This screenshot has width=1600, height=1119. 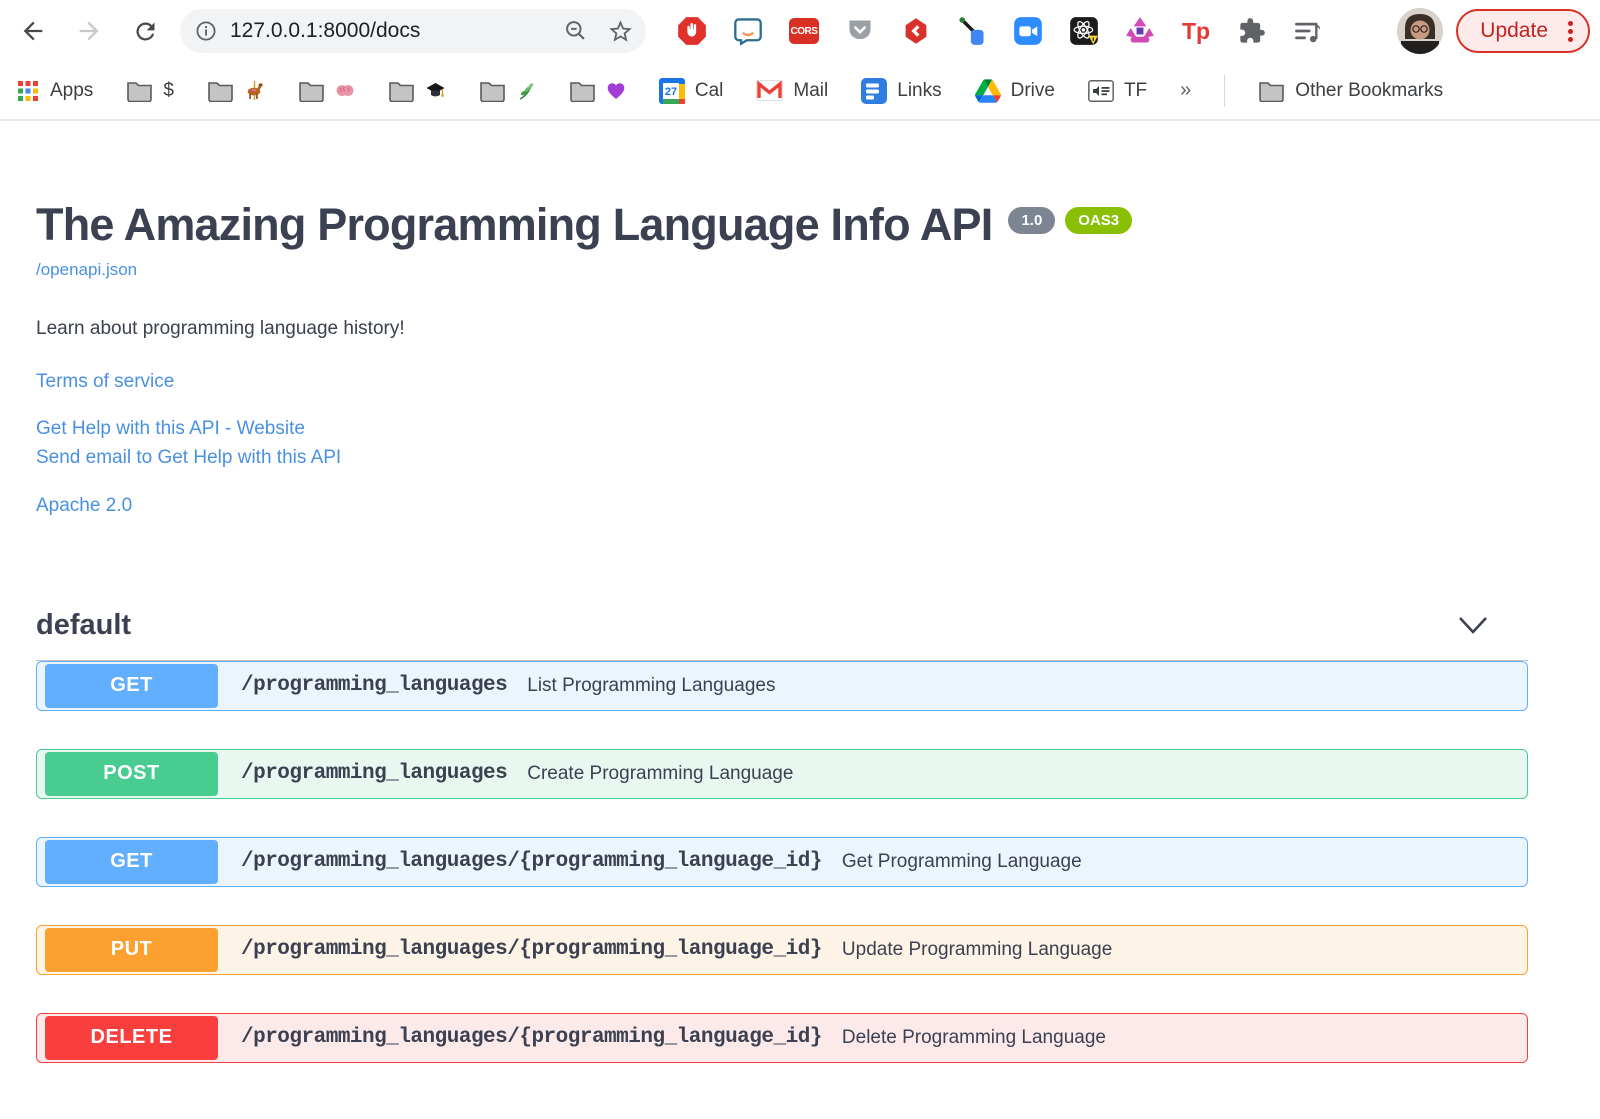 I want to click on reload-button, so click(x=145, y=31).